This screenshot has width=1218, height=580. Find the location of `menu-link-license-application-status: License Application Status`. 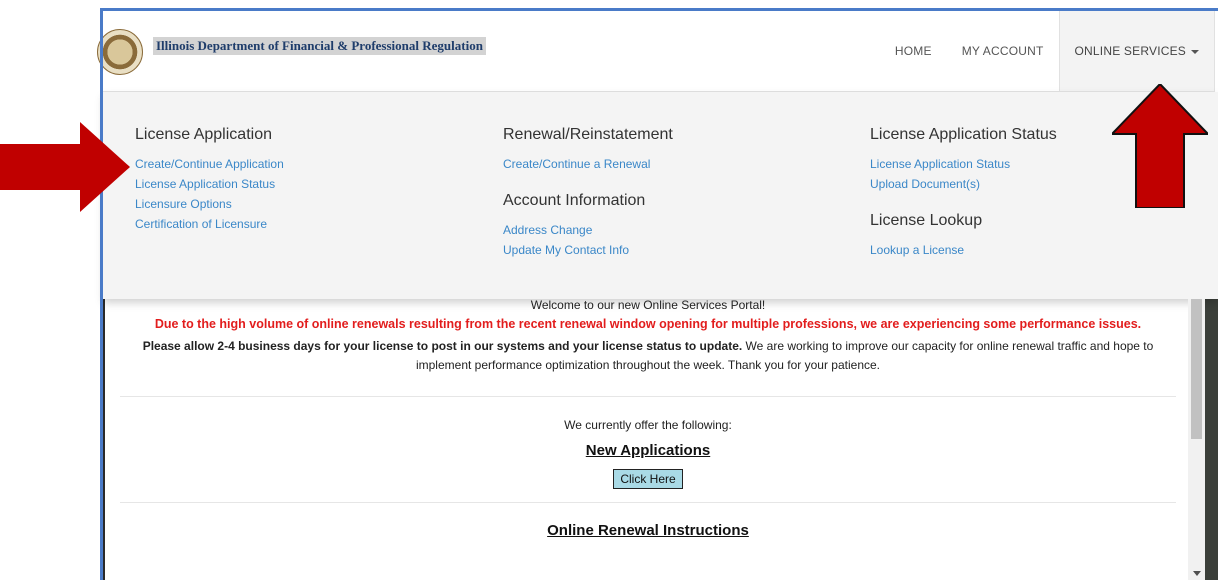

menu-link-license-application-status: License Application Status is located at coordinates (209, 184).